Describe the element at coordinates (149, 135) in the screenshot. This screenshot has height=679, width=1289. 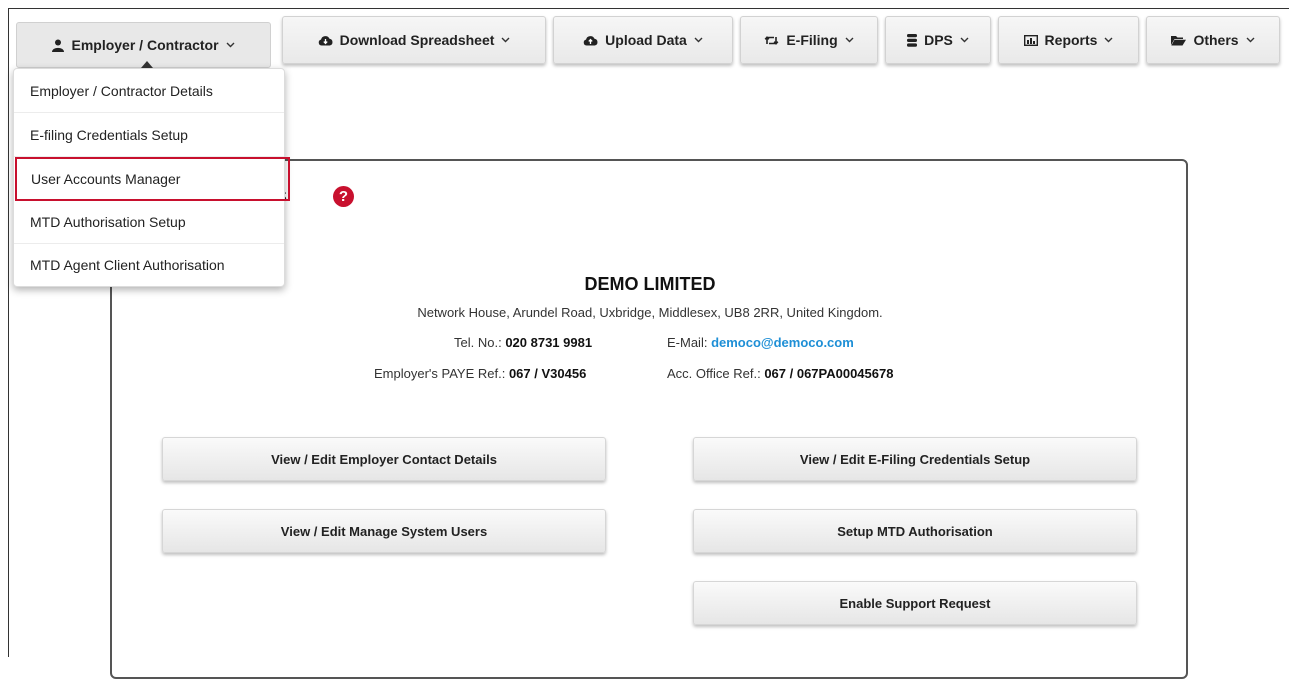
I see `menu-item-efiling-credentials: E-filing Credentials Setup` at that location.